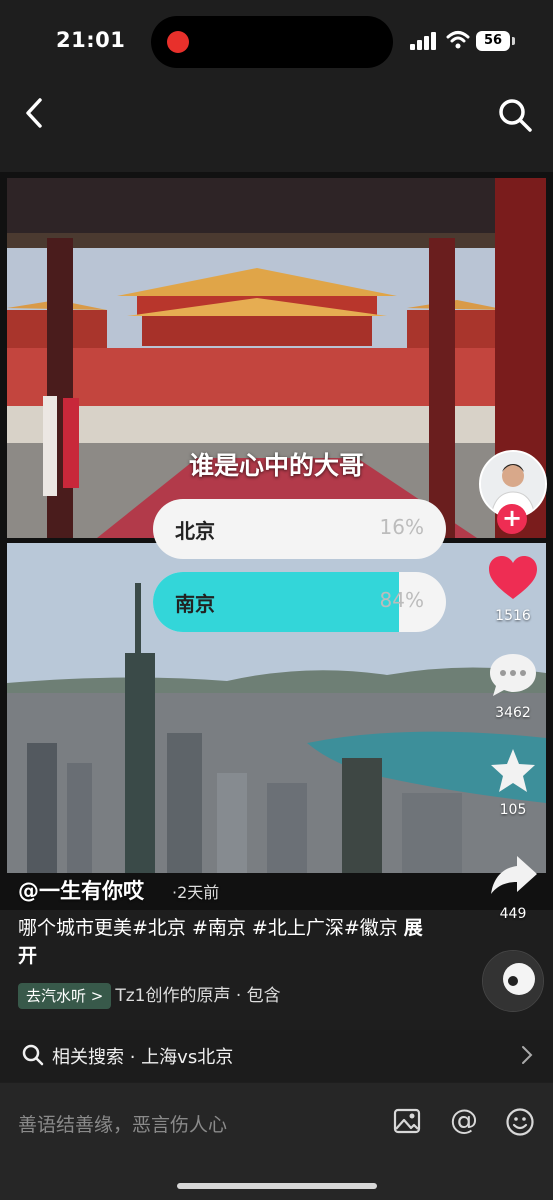  What do you see at coordinates (513, 771) in the screenshot?
I see `star-icon` at bounding box center [513, 771].